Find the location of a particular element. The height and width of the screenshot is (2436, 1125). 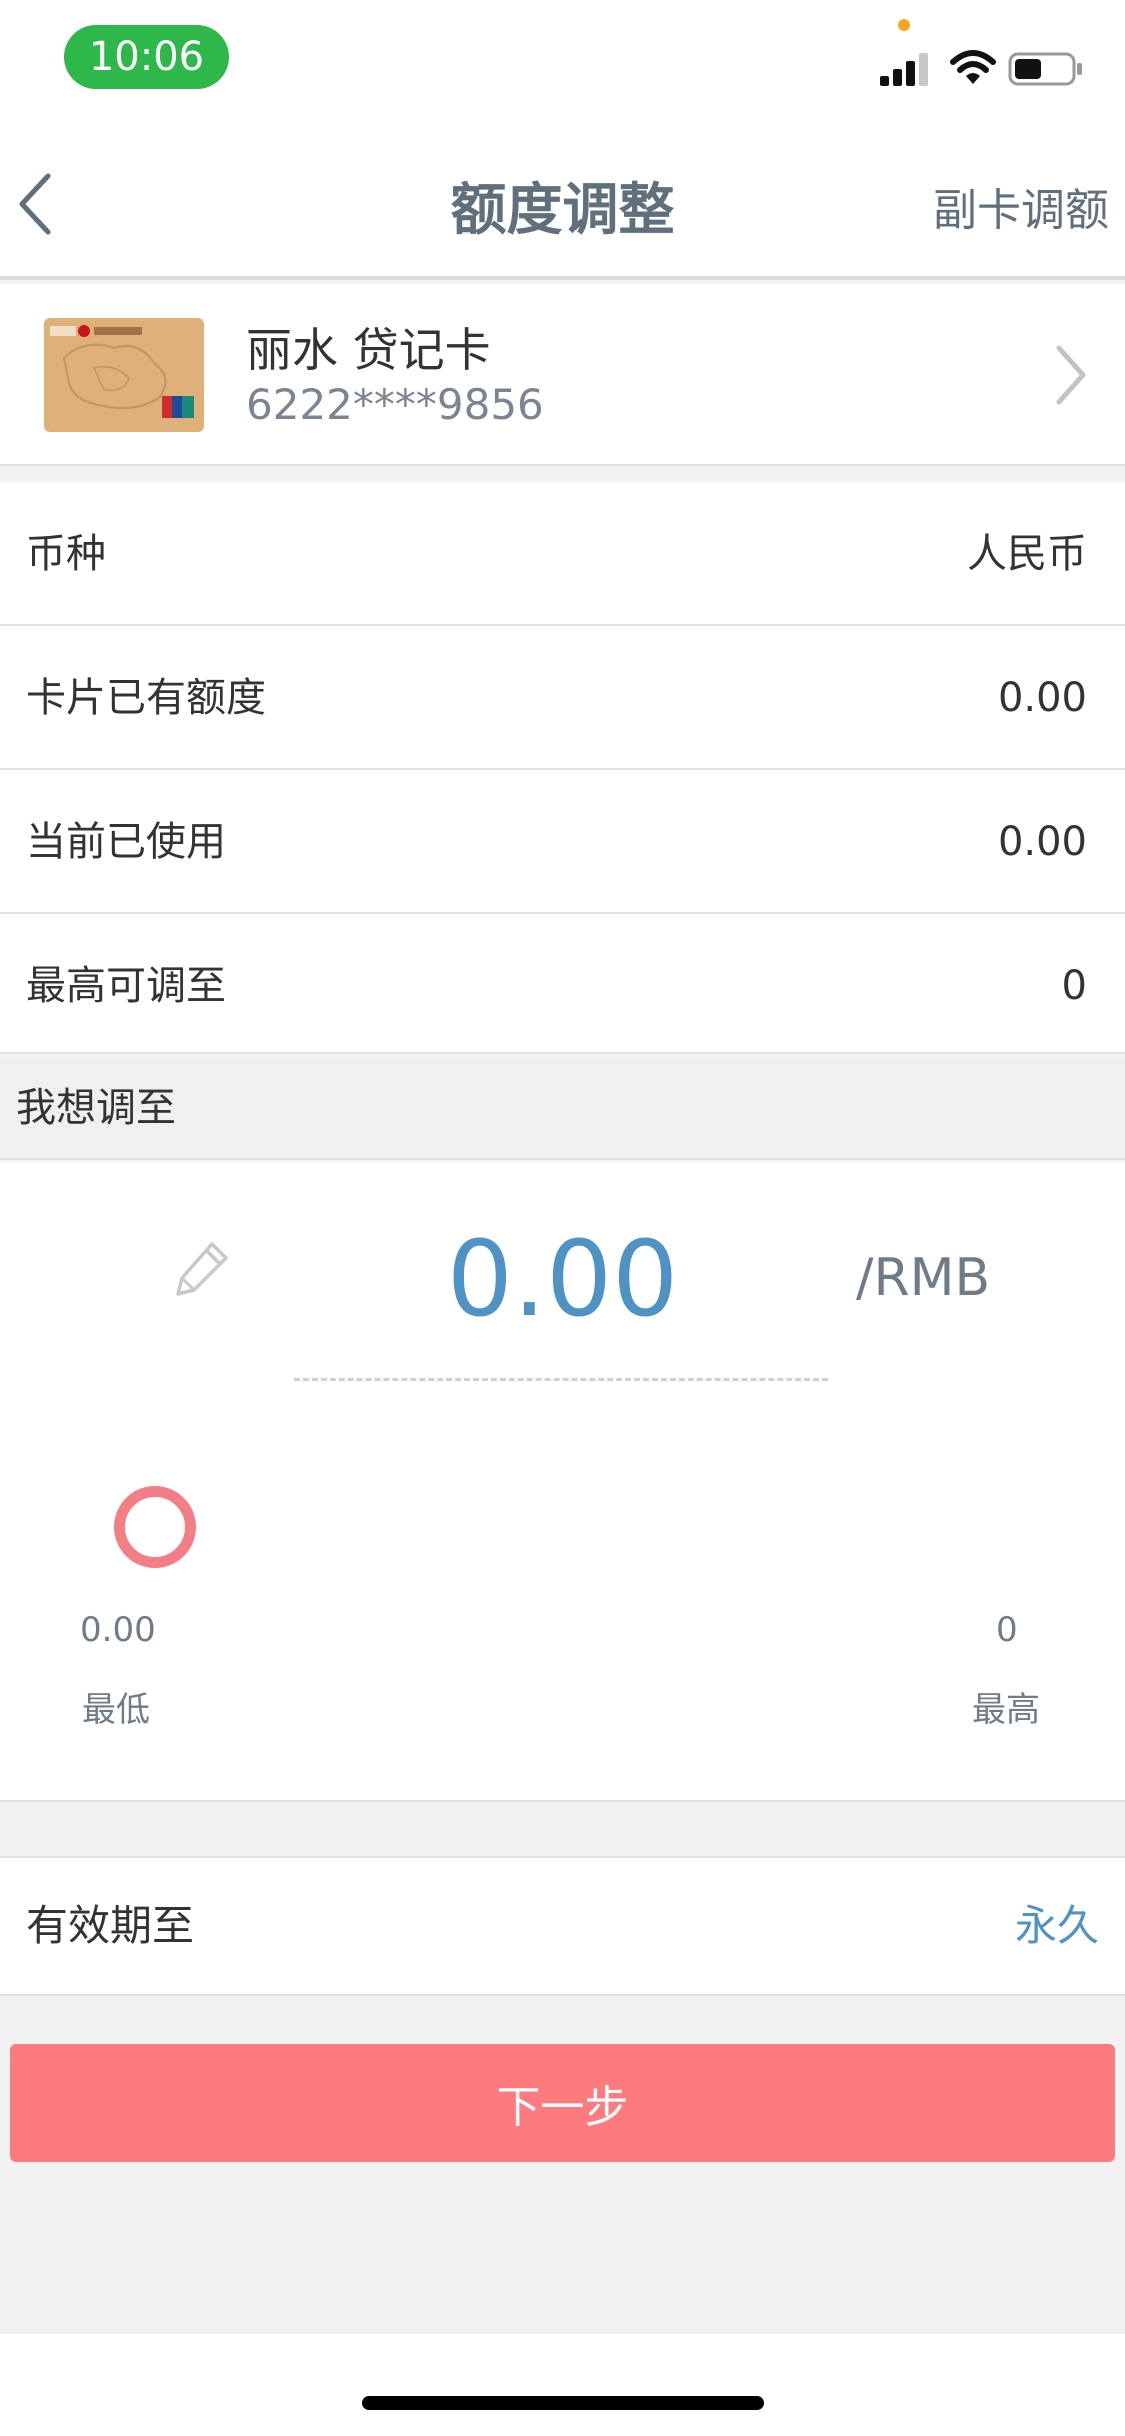

next-step-button: 下一步 is located at coordinates (562, 2103).